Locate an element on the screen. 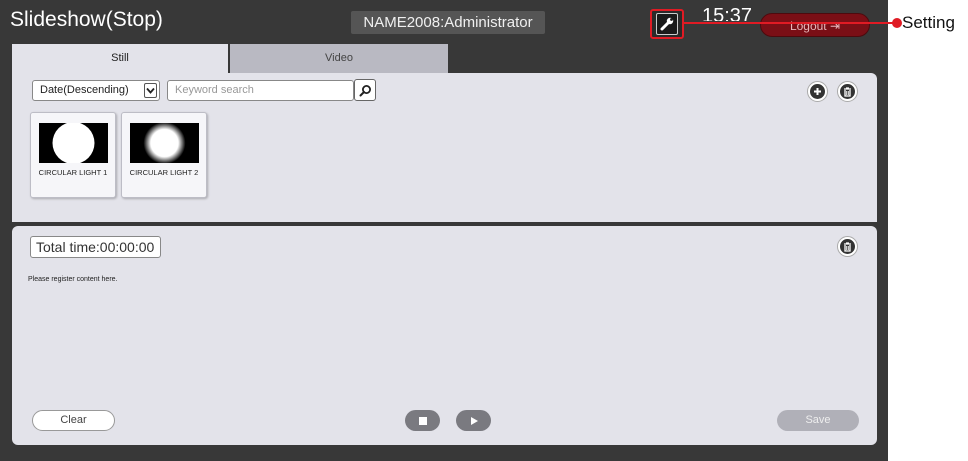 Image resolution: width=968 pixels, height=461 pixels. delete-playlist-button is located at coordinates (847, 246).